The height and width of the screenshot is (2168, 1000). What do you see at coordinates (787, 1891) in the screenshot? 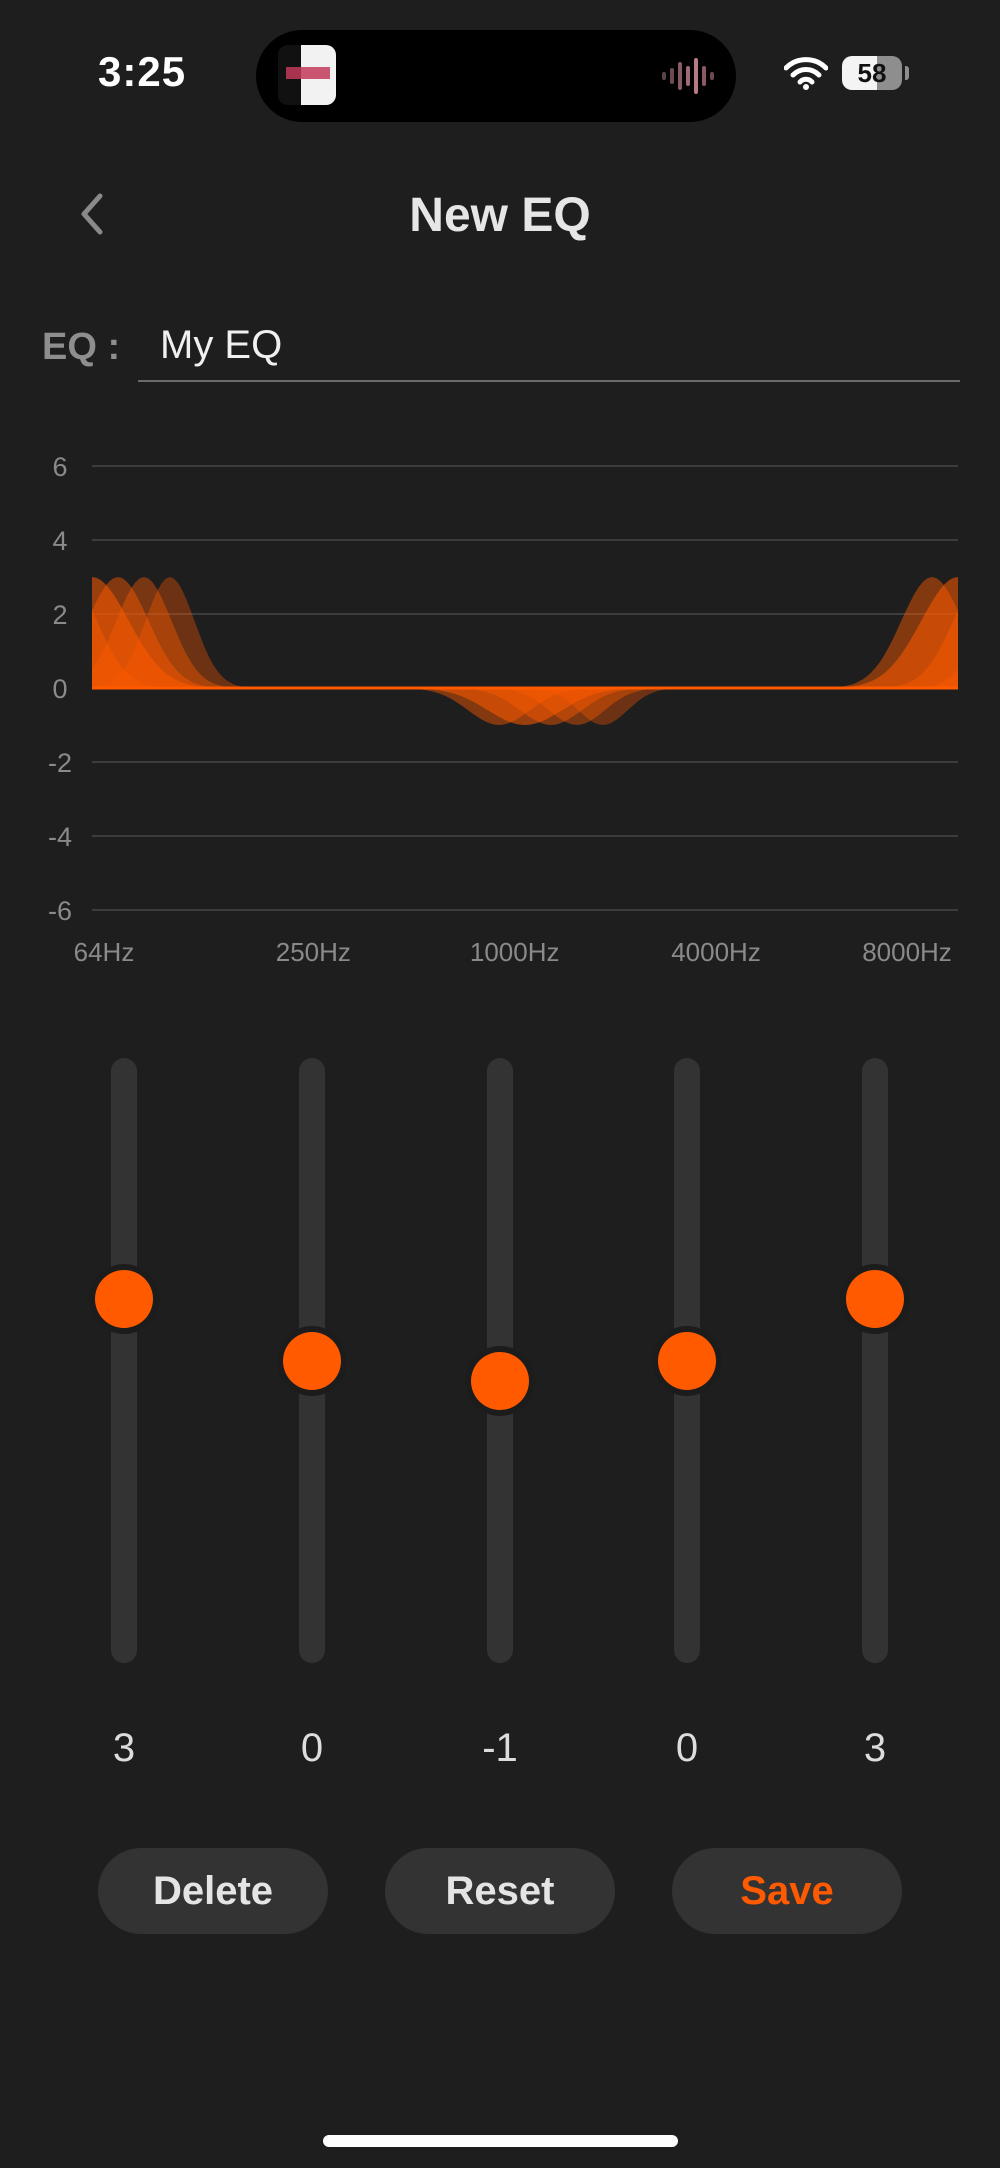
I see `save-button: Save` at bounding box center [787, 1891].